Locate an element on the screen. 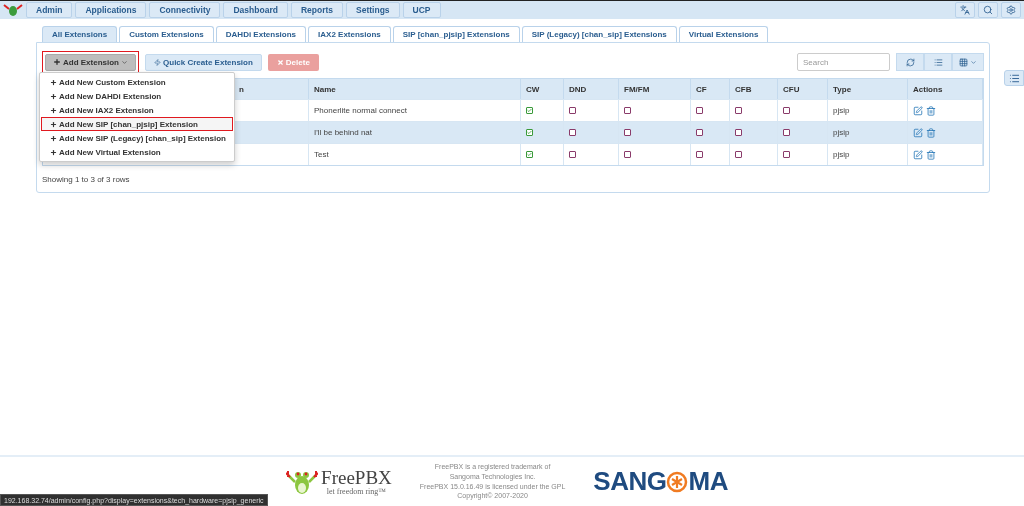 The height and width of the screenshot is (506, 1024). sangoma-logo-text: MA is located at coordinates (708, 481).